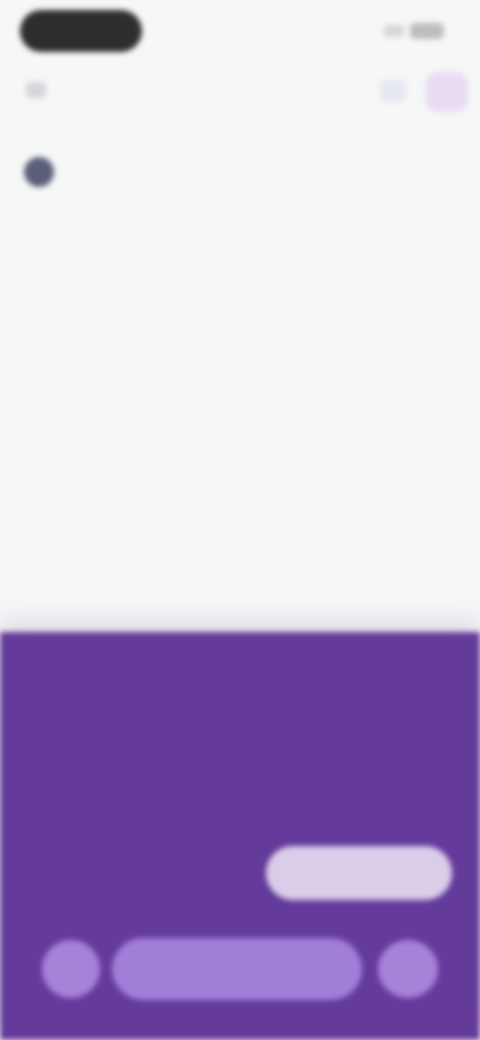  Describe the element at coordinates (427, 31) in the screenshot. I see `battery-icon` at that location.